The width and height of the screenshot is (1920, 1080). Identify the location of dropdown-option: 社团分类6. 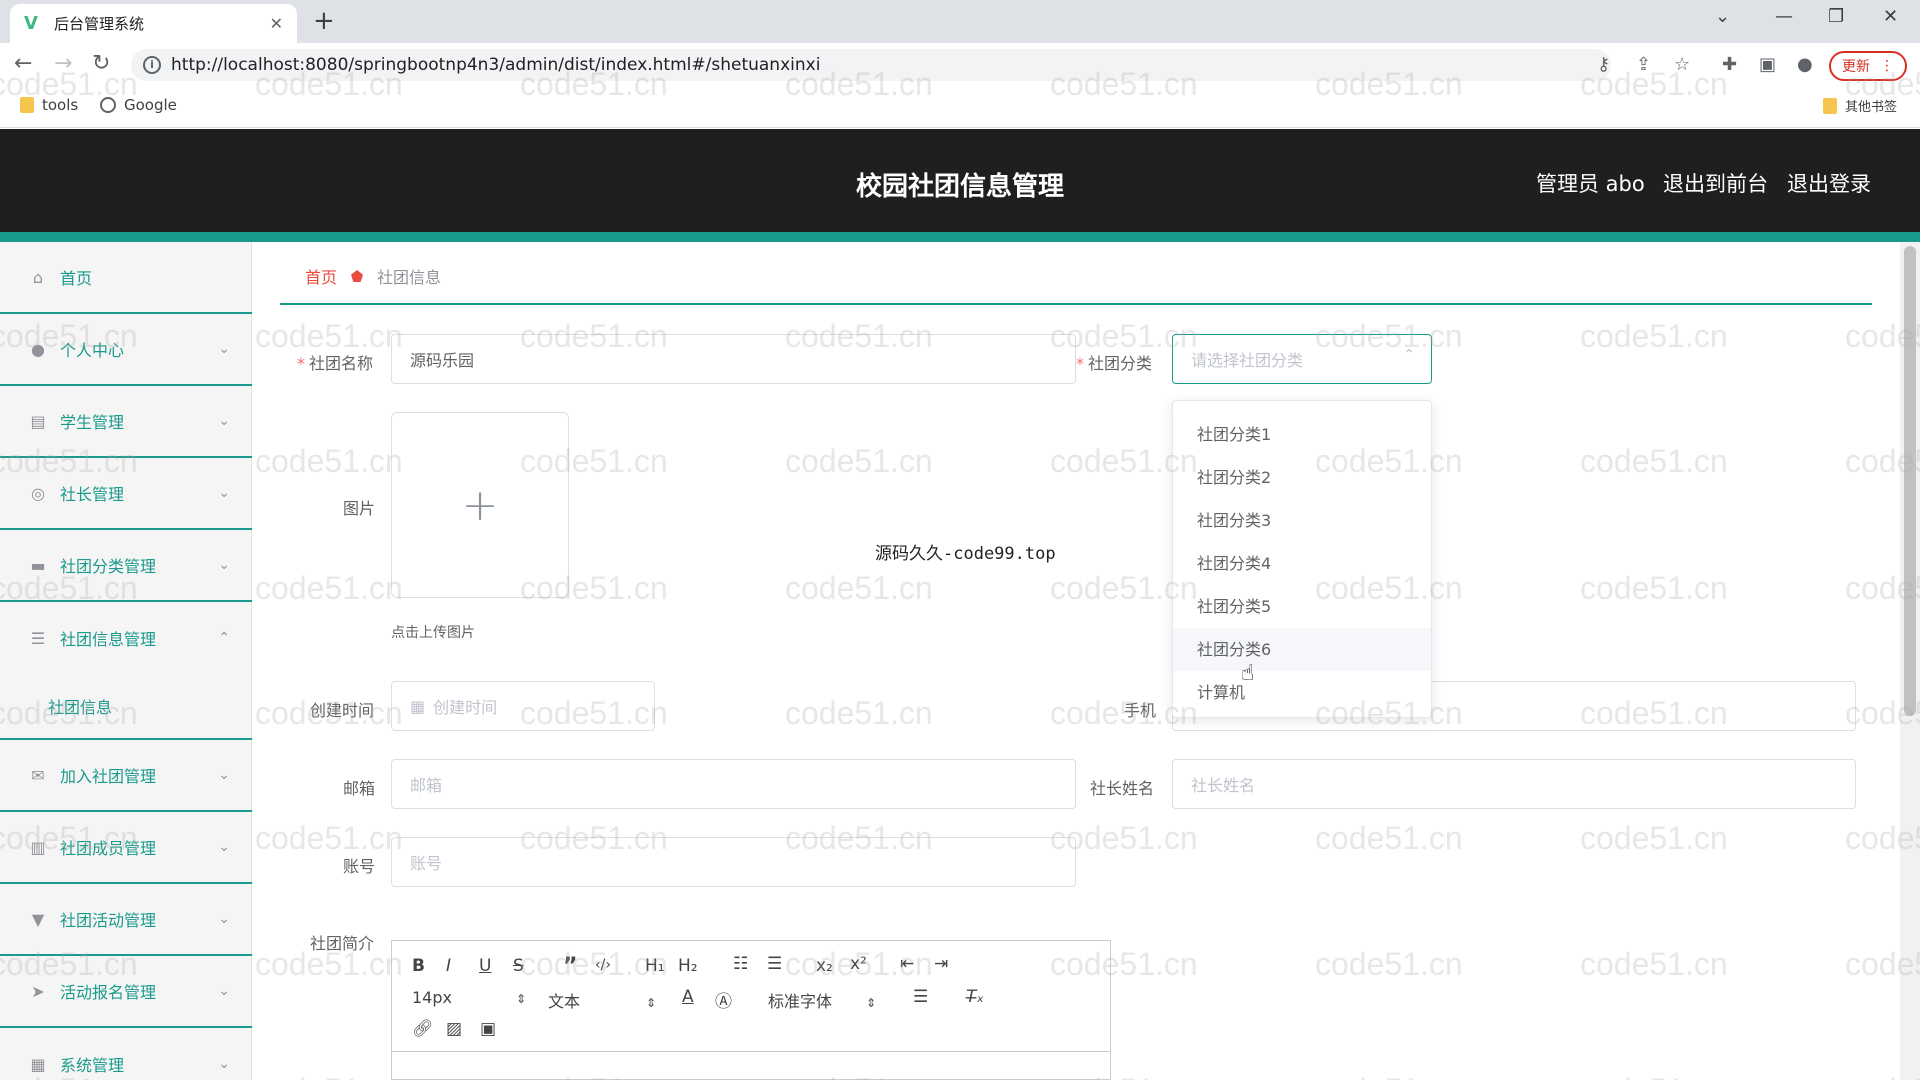
(1302, 649).